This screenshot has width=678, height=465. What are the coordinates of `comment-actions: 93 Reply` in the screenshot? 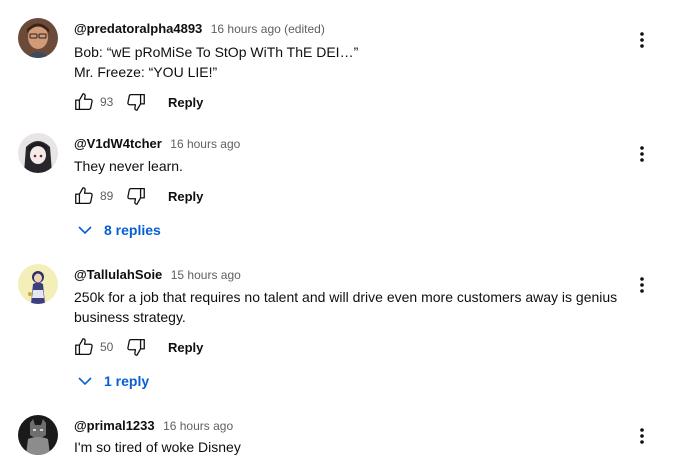 It's located at (137, 102).